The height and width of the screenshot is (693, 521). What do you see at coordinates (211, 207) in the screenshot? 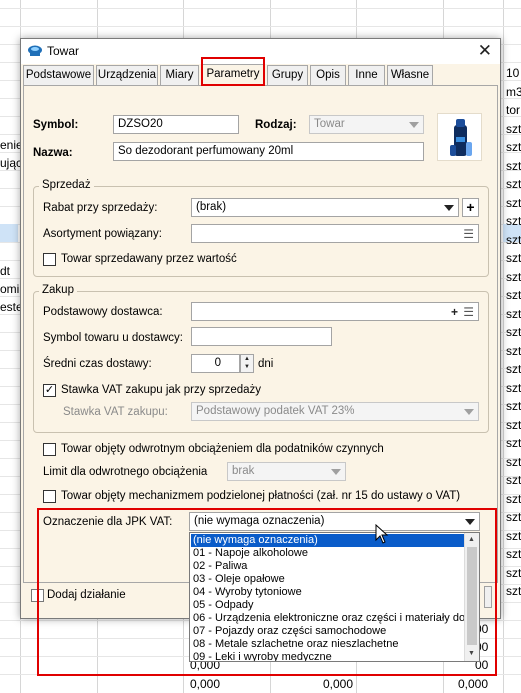
I see `rabat-value: (brak)` at bounding box center [211, 207].